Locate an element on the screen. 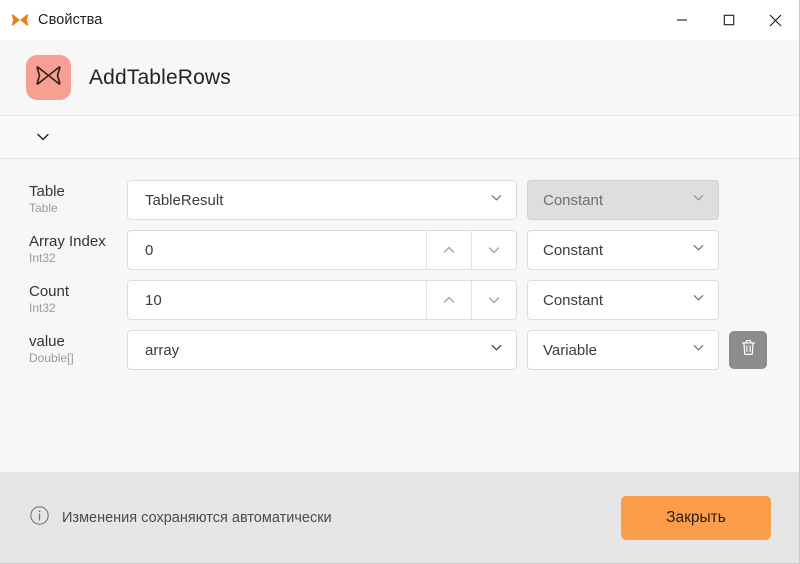 The width and height of the screenshot is (800, 564). property-name: Count is located at coordinates (49, 292).